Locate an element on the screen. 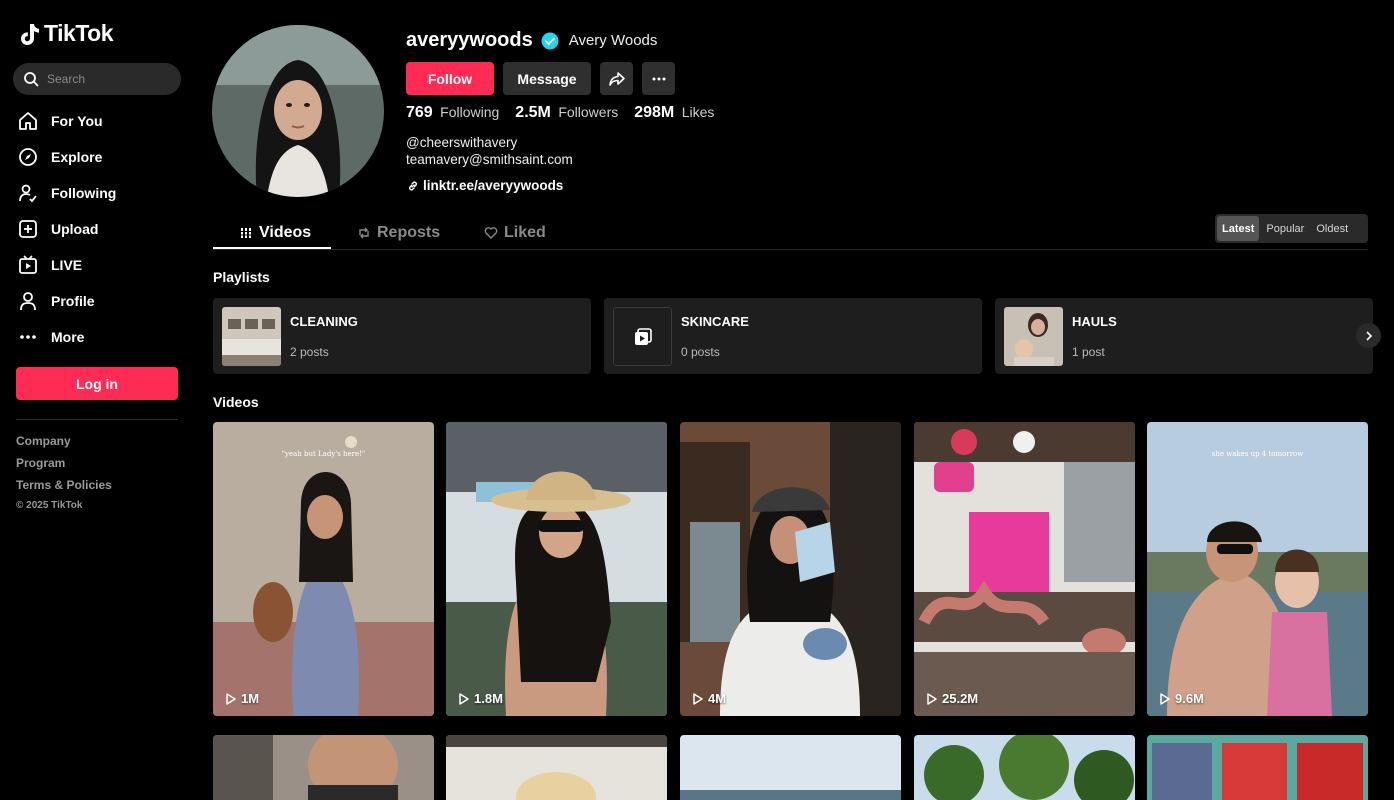  home-icon is located at coordinates (28, 121).